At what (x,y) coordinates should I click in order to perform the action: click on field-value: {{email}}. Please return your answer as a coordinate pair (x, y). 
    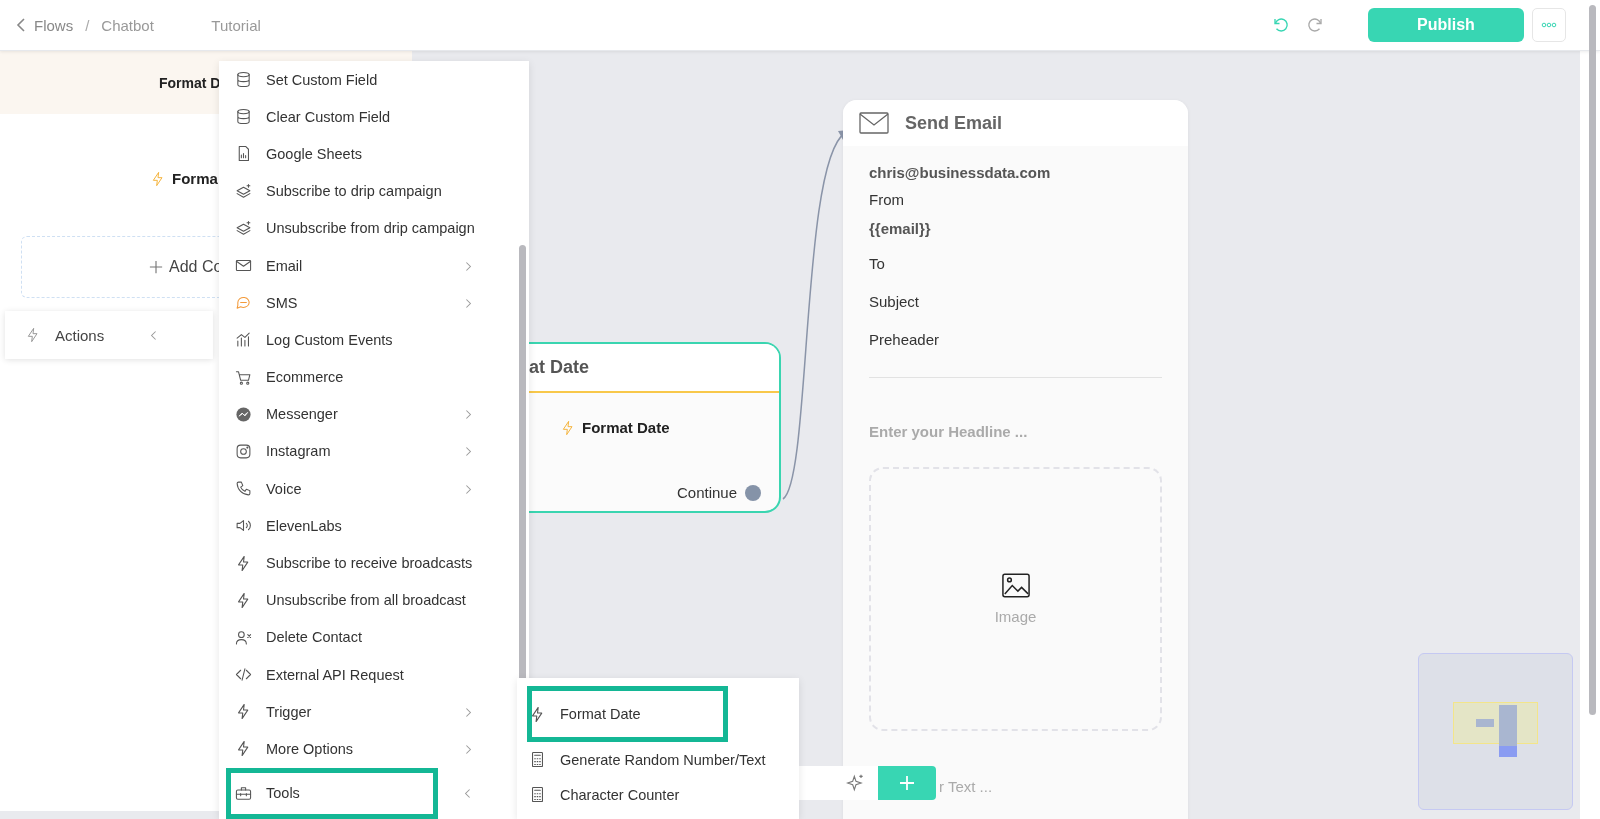
    Looking at the image, I should click on (900, 229).